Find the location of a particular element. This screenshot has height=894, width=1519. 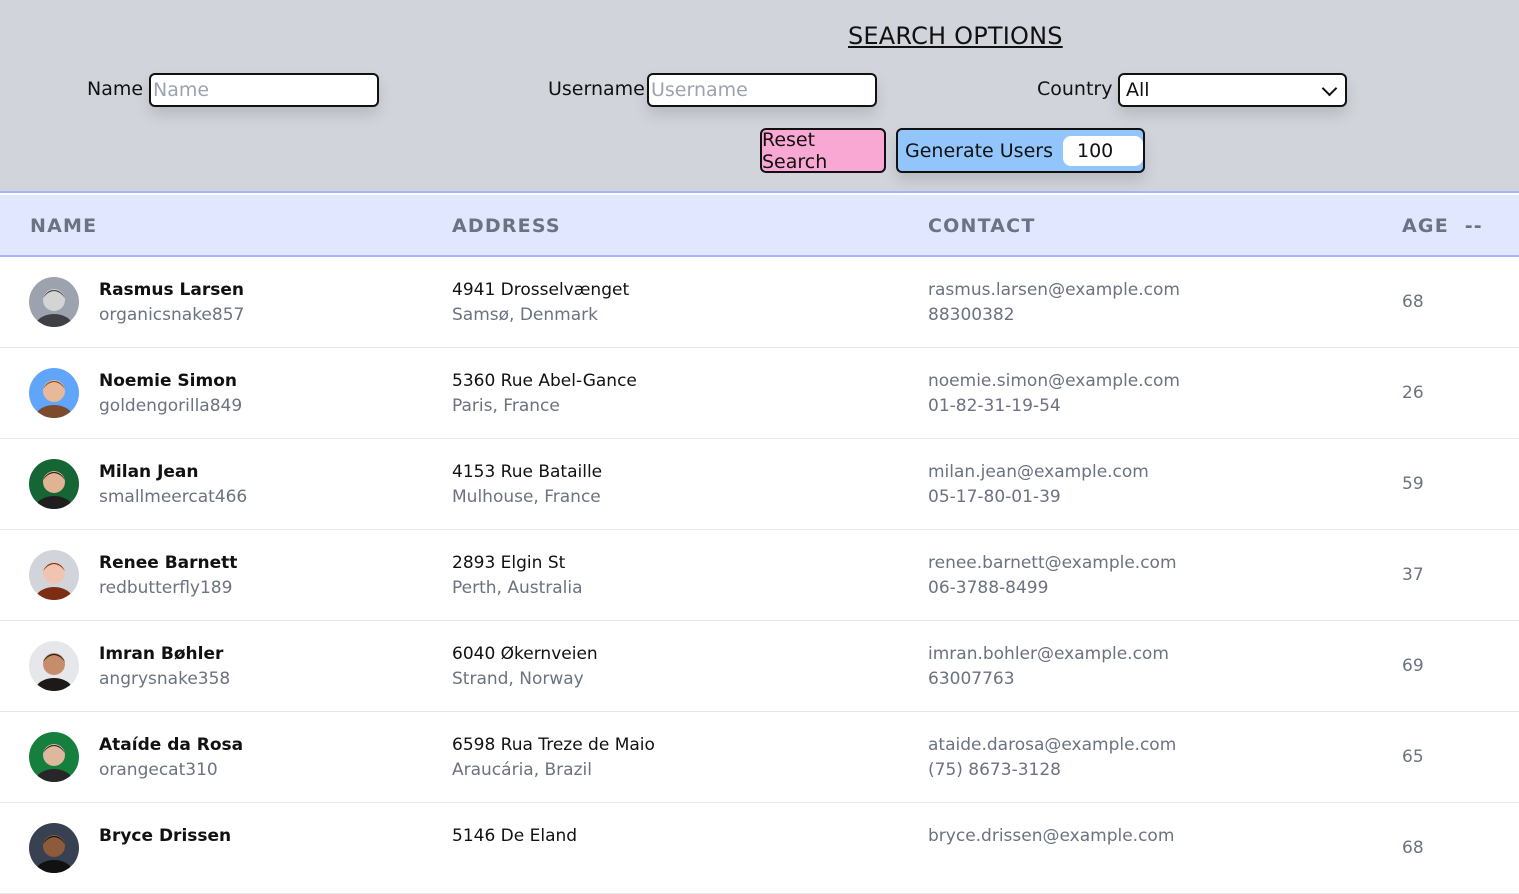

user-name: Renee Barnett is located at coordinates (168, 563).